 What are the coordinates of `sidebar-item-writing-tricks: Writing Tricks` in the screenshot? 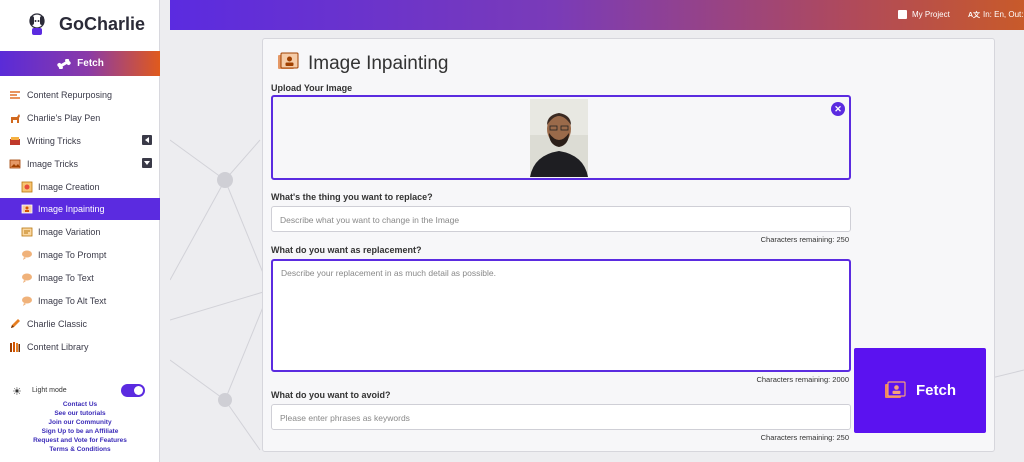 It's located at (80, 141).